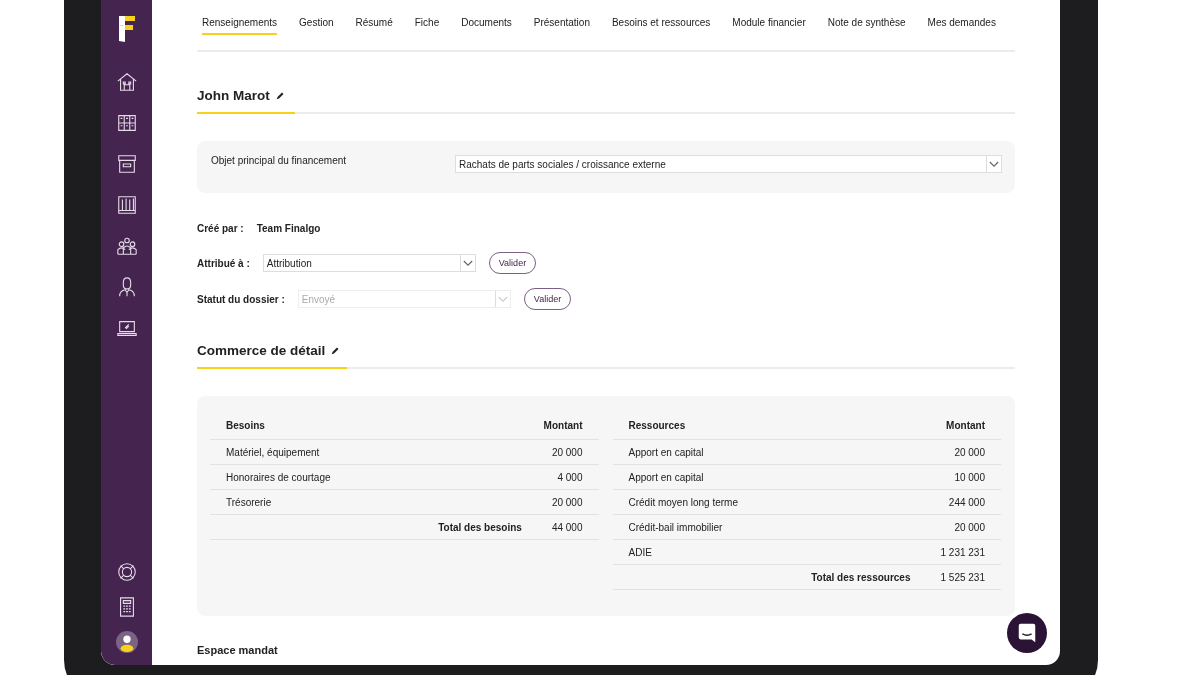 The image size is (1200, 675). What do you see at coordinates (249, 502) in the screenshot?
I see `table-cell-text: Trésorerie` at bounding box center [249, 502].